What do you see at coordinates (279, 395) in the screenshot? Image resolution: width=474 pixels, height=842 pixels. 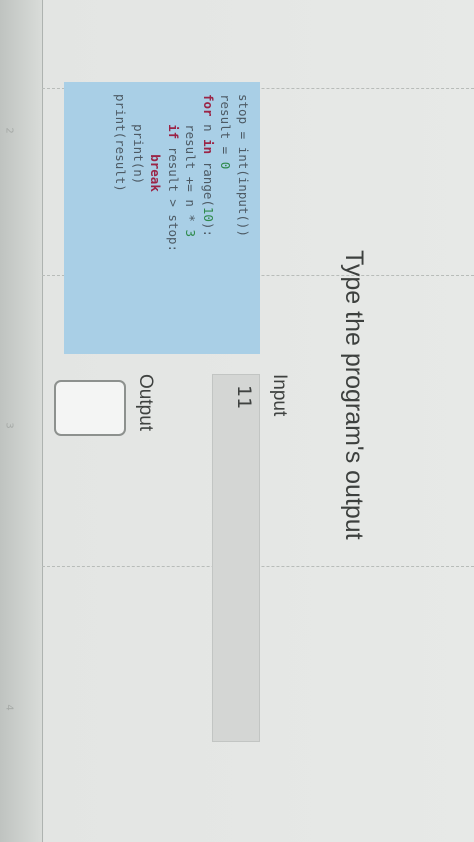 I see `input-label: Input` at bounding box center [279, 395].